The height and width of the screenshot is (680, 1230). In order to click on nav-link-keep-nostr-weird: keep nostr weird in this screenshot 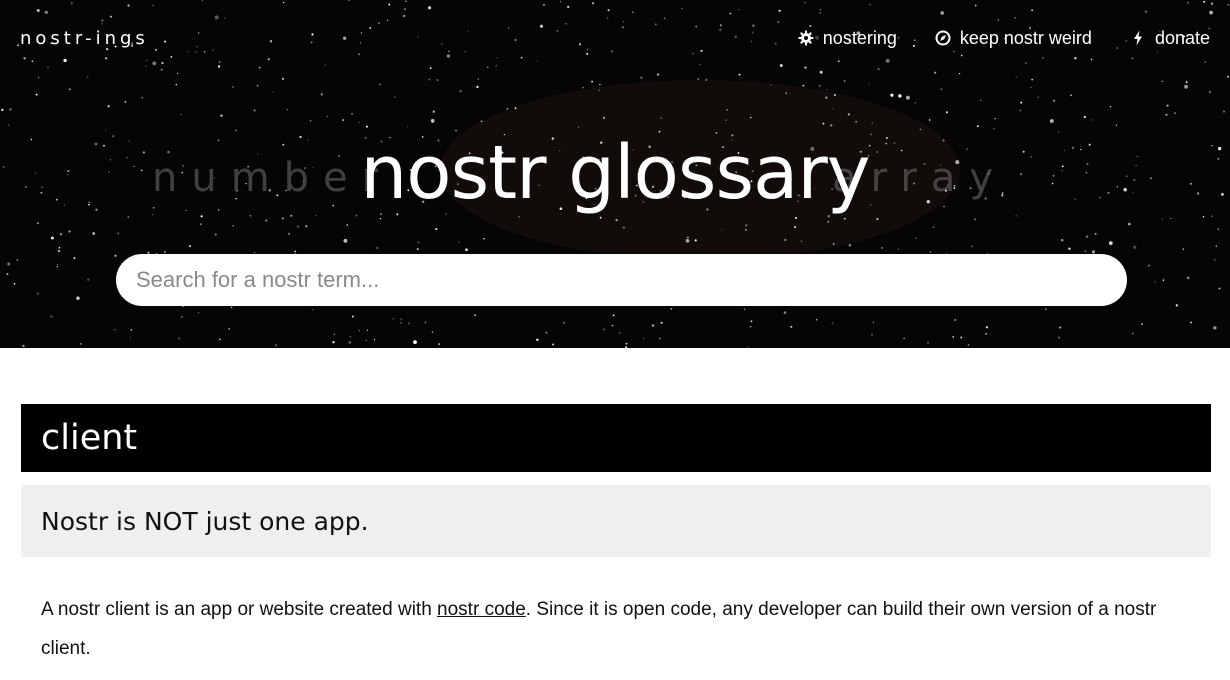, I will do `click(1013, 38)`.